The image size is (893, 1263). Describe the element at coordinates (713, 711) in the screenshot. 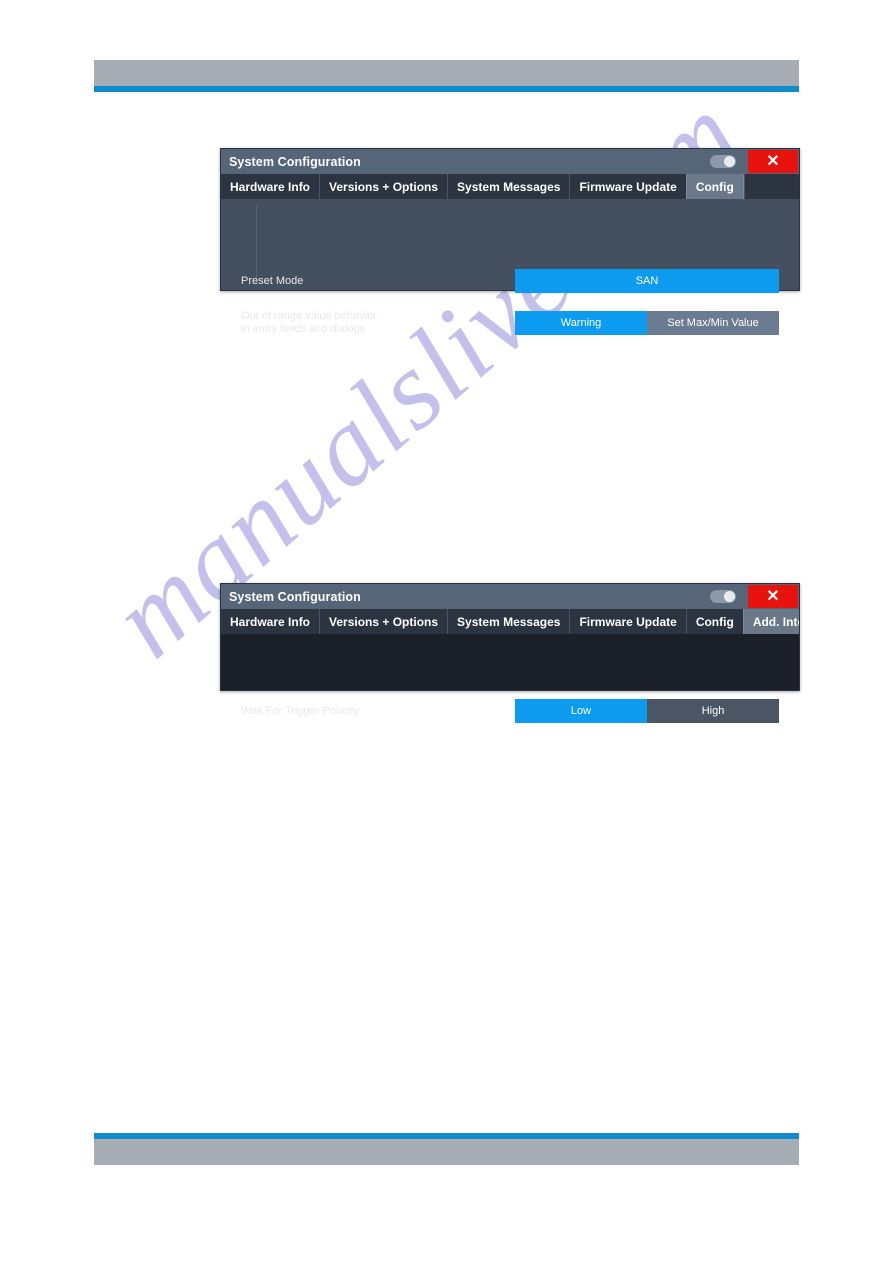

I see `trigger-polarity-option-high: High` at that location.